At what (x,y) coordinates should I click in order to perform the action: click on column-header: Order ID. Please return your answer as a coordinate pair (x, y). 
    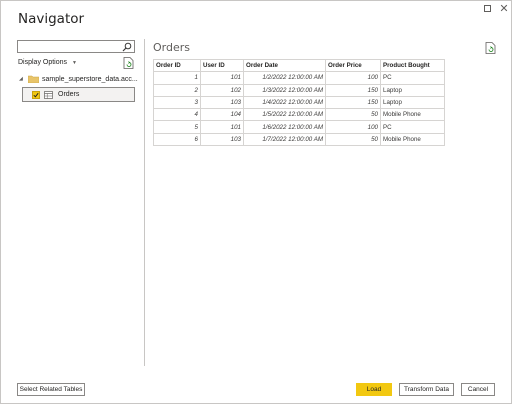
    Looking at the image, I should click on (177, 65).